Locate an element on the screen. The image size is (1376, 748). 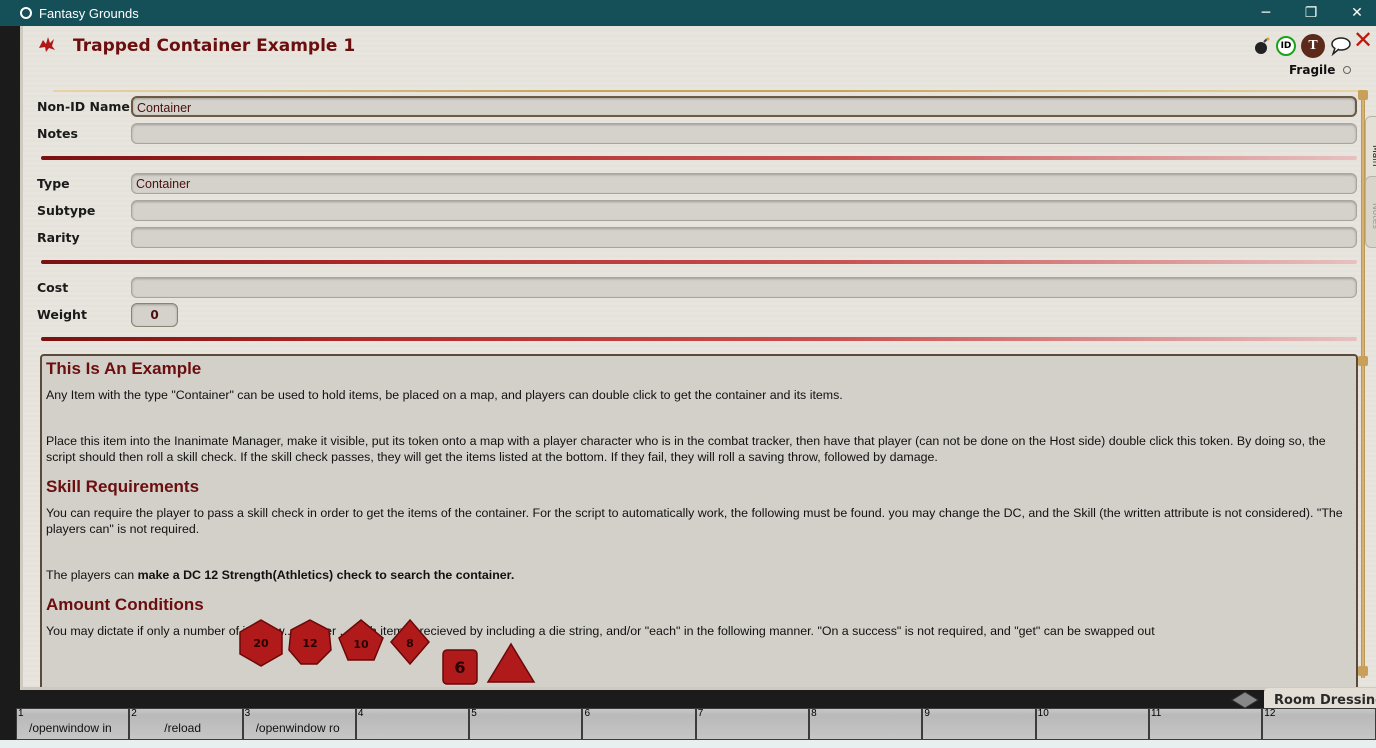
app-titlebar: Fantasy Grounds ─ ❐ ✕ is located at coordinates (688, 13).